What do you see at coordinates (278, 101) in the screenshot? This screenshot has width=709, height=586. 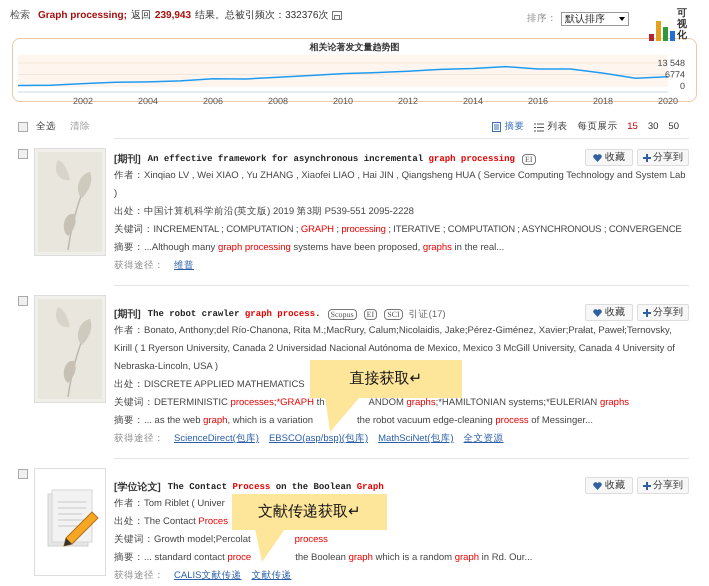 I see `x-axis-label: 2008` at bounding box center [278, 101].